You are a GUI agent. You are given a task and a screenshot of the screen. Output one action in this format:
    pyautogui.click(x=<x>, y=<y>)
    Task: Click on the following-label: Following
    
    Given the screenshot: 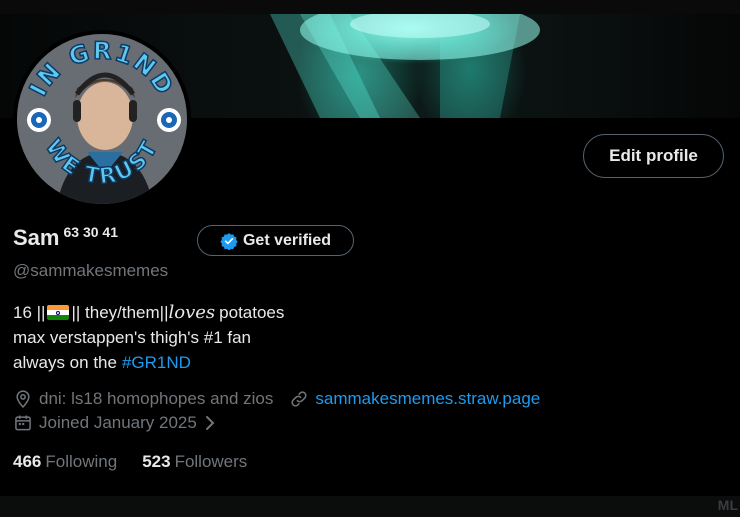 What is the action you would take?
    pyautogui.click(x=81, y=461)
    